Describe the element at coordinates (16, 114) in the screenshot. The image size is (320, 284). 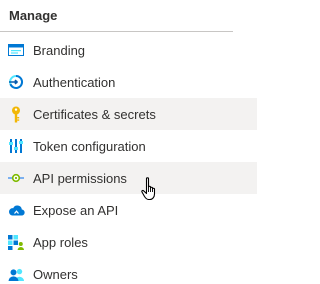
I see `key-icon` at that location.